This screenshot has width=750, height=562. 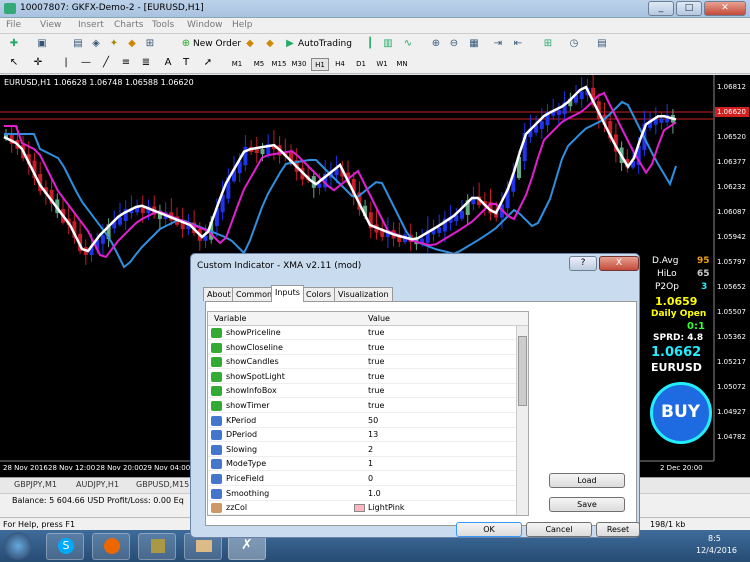 I want to click on help-button: ?, so click(x=583, y=263).